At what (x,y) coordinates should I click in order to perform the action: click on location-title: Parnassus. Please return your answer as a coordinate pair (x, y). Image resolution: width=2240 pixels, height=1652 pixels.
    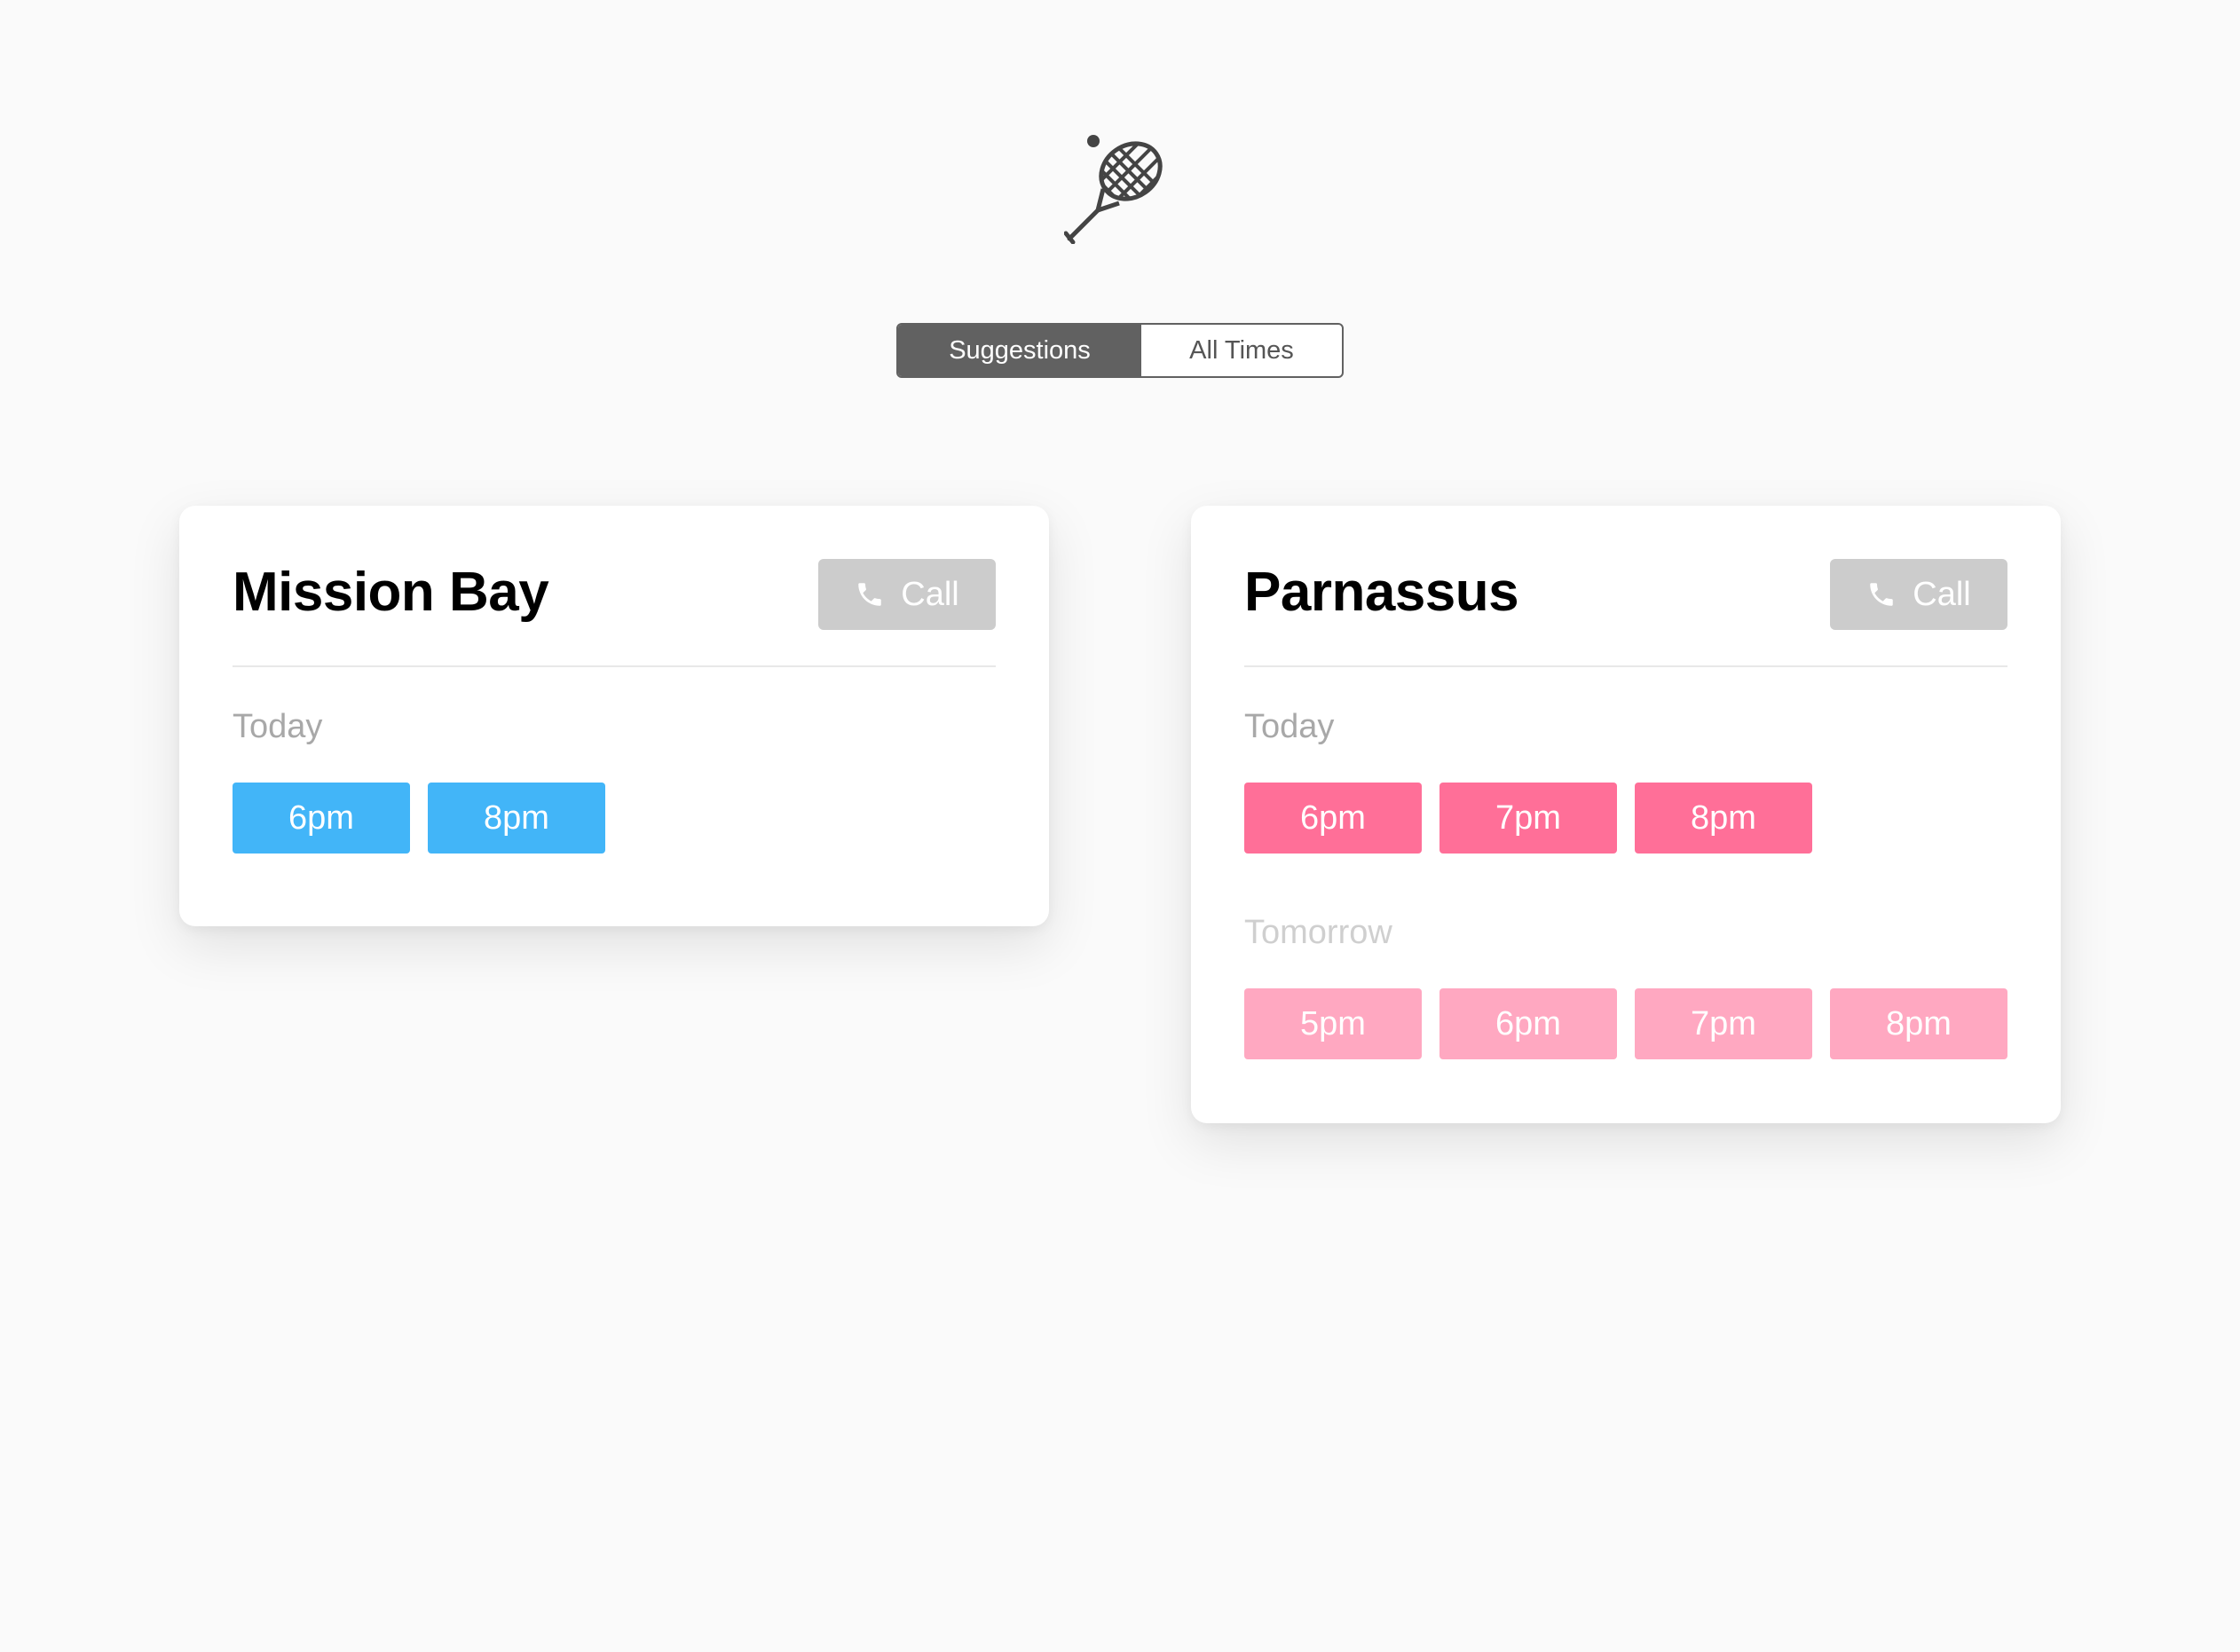
    Looking at the image, I should click on (1381, 592).